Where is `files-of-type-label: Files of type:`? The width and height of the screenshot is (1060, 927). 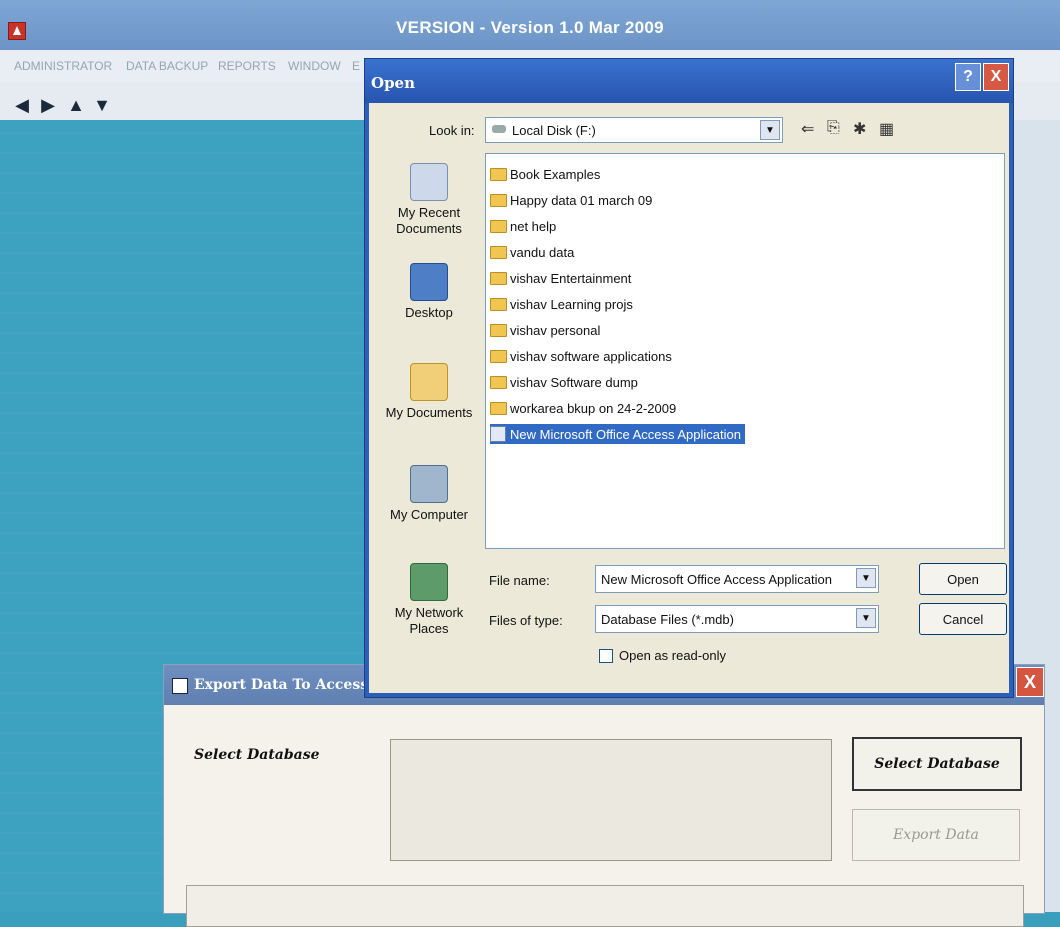
files-of-type-label: Files of type: is located at coordinates (526, 620).